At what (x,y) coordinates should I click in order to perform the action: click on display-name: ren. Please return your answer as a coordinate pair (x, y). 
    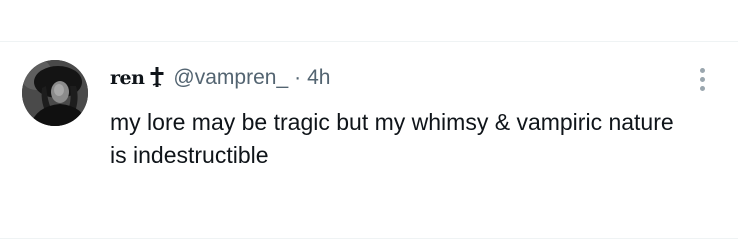
    Looking at the image, I should click on (127, 78).